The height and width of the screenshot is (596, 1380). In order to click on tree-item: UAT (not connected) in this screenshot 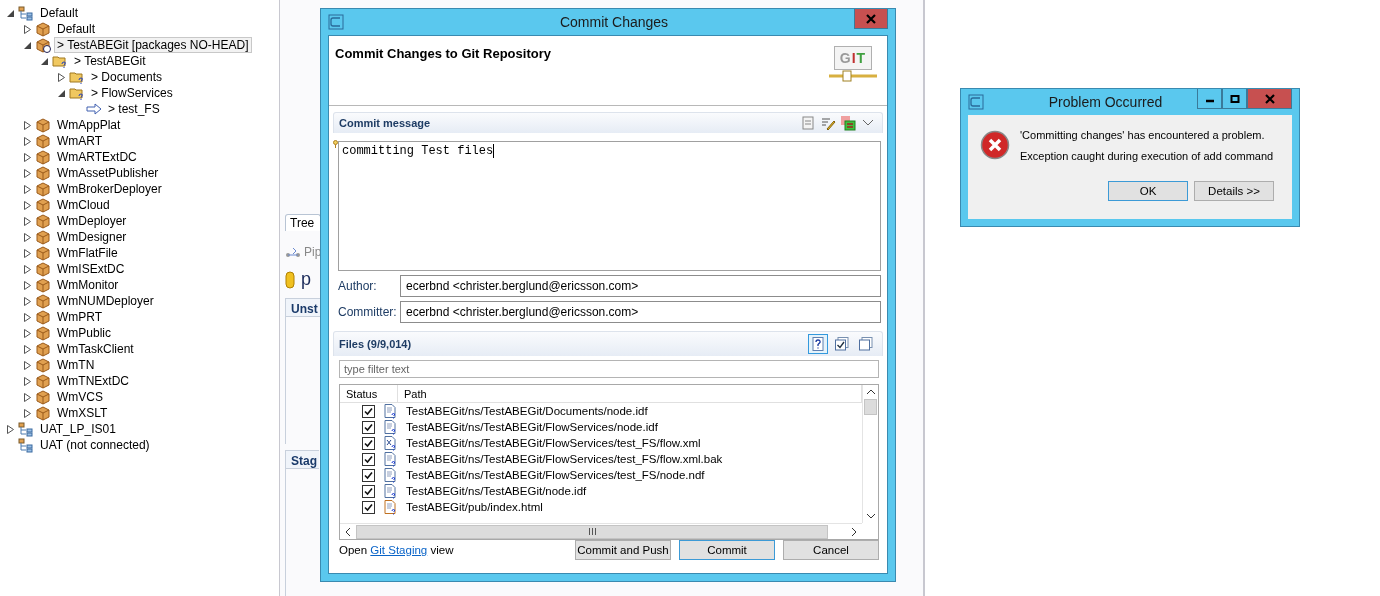, I will do `click(139, 445)`.